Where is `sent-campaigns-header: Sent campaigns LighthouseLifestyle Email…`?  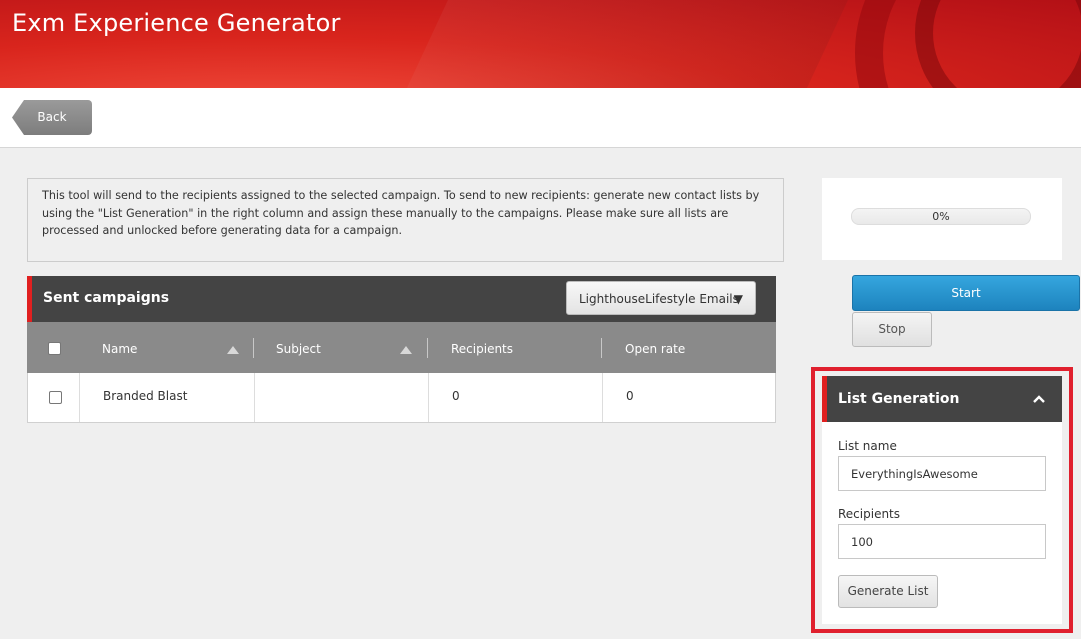
sent-campaigns-header: Sent campaigns LighthouseLifestyle Email… is located at coordinates (401, 299).